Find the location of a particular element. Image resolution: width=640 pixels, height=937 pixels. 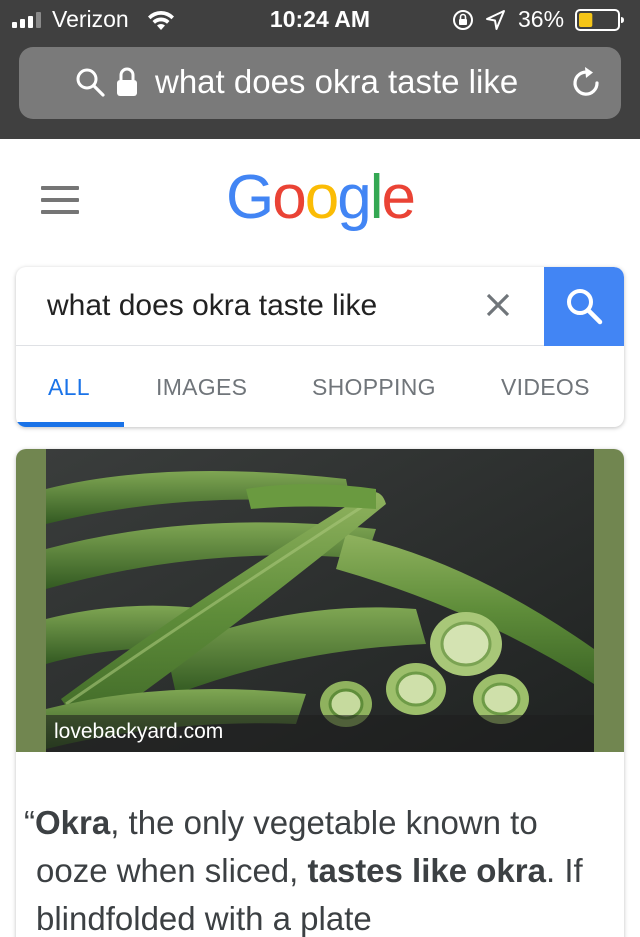

search-input: what does okra taste like is located at coordinates (280, 306).